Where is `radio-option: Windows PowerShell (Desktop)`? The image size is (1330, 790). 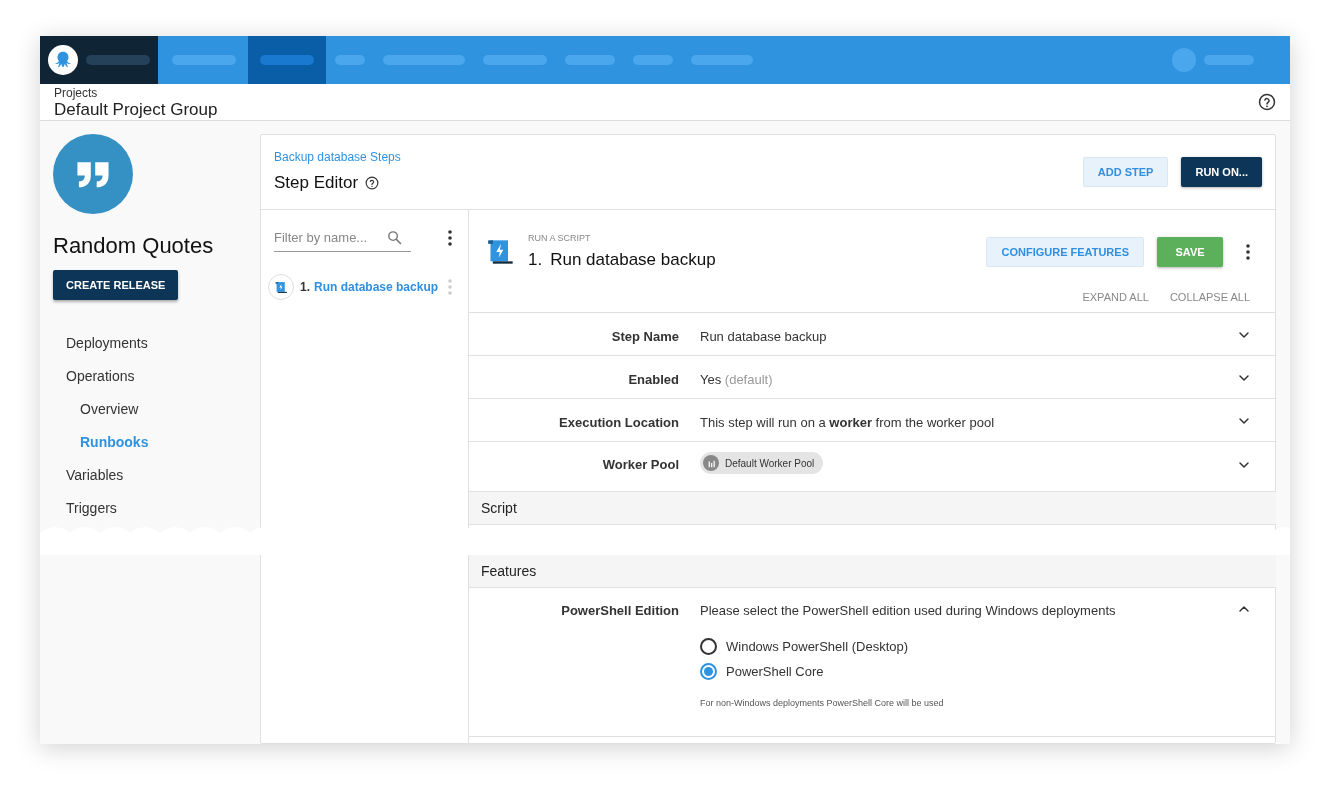
radio-option: Windows PowerShell (Desktop) is located at coordinates (804, 646).